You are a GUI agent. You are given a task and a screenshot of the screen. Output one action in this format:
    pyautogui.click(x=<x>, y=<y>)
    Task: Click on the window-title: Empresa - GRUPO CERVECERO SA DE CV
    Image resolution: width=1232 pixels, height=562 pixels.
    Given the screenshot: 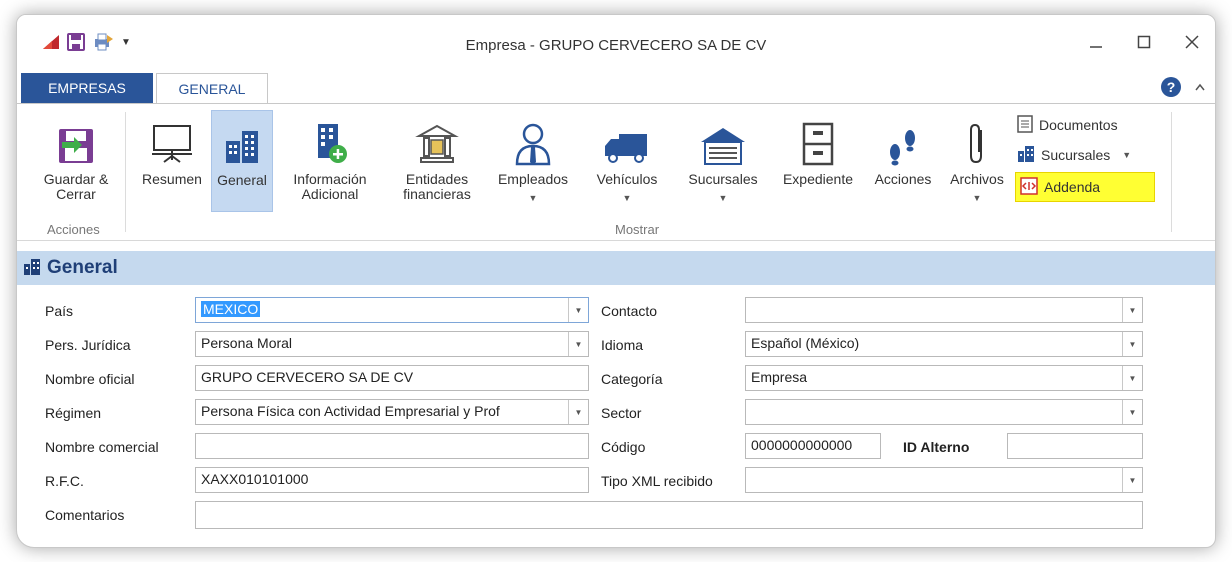 What is the action you would take?
    pyautogui.click(x=616, y=45)
    